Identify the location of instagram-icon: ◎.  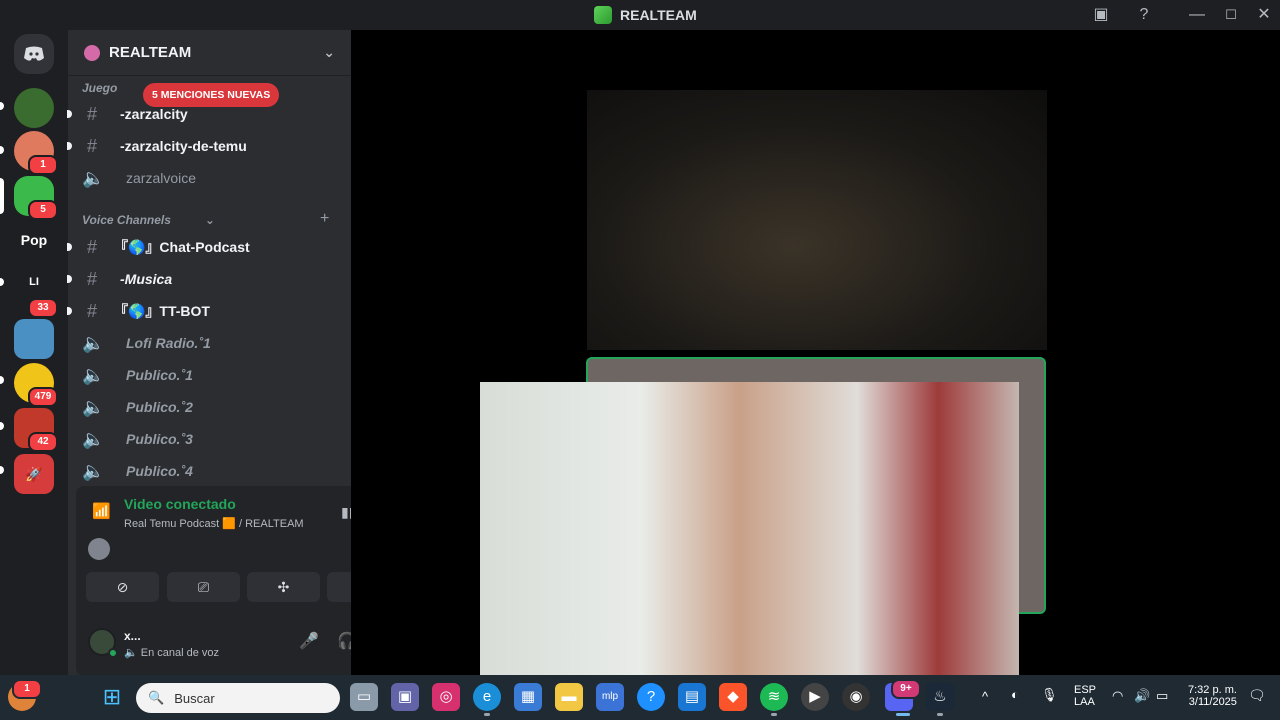
(446, 697).